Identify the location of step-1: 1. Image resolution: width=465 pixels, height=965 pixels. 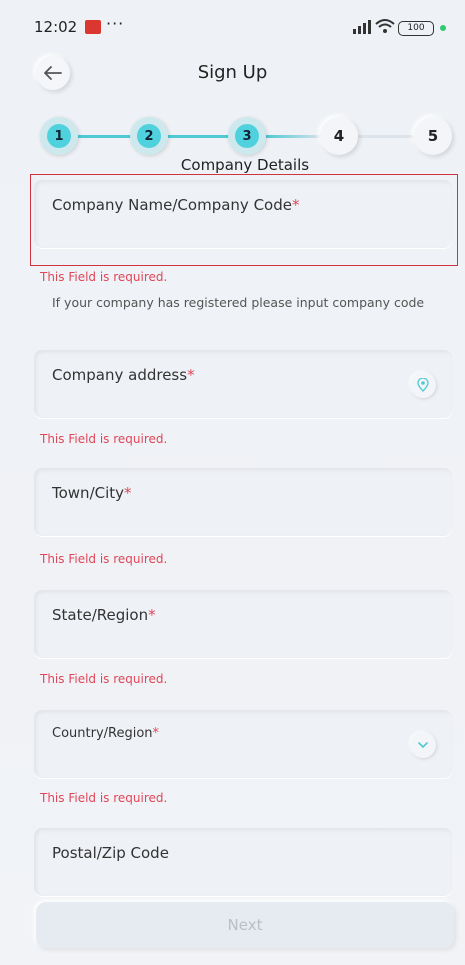
(59, 136).